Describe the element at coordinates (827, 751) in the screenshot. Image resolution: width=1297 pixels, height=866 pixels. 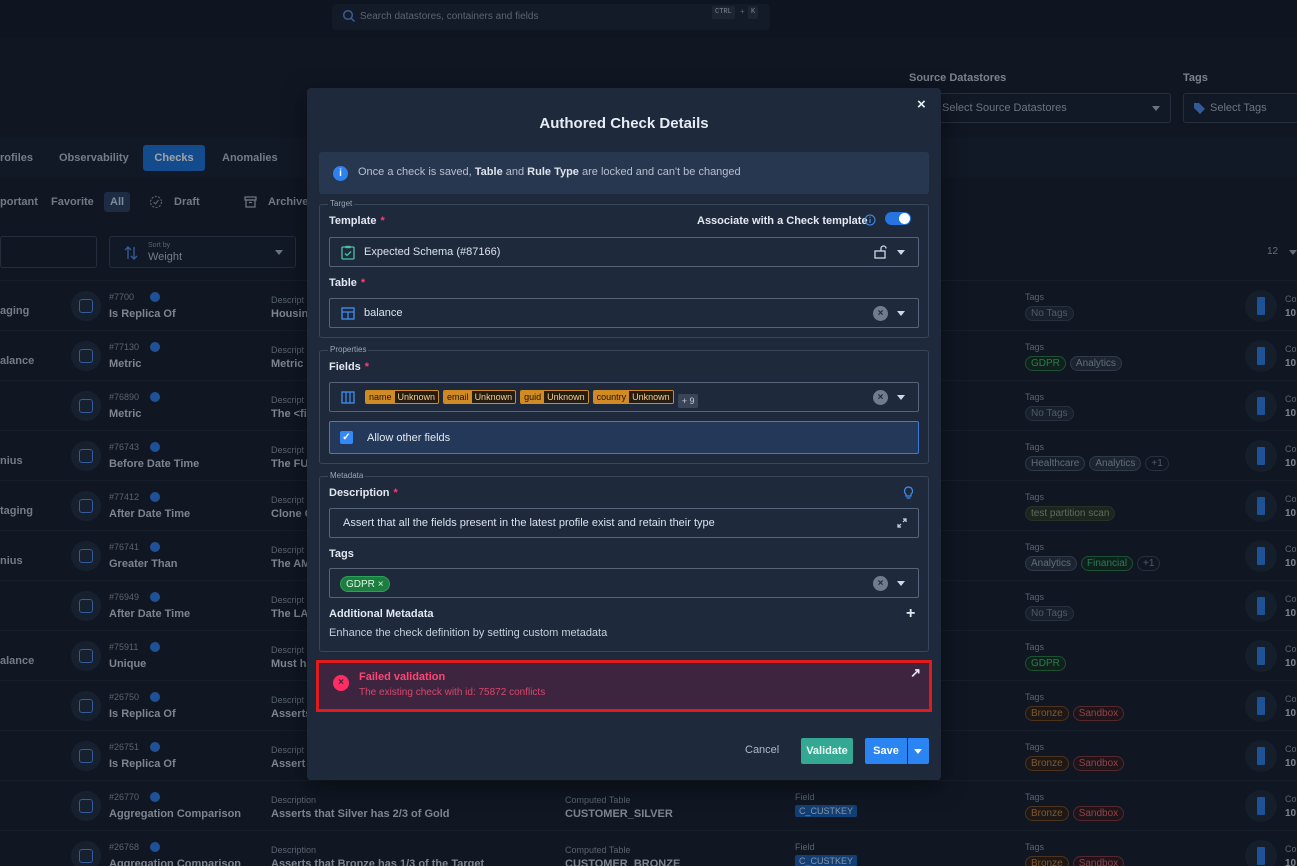
I see `validate-button: Validate` at that location.